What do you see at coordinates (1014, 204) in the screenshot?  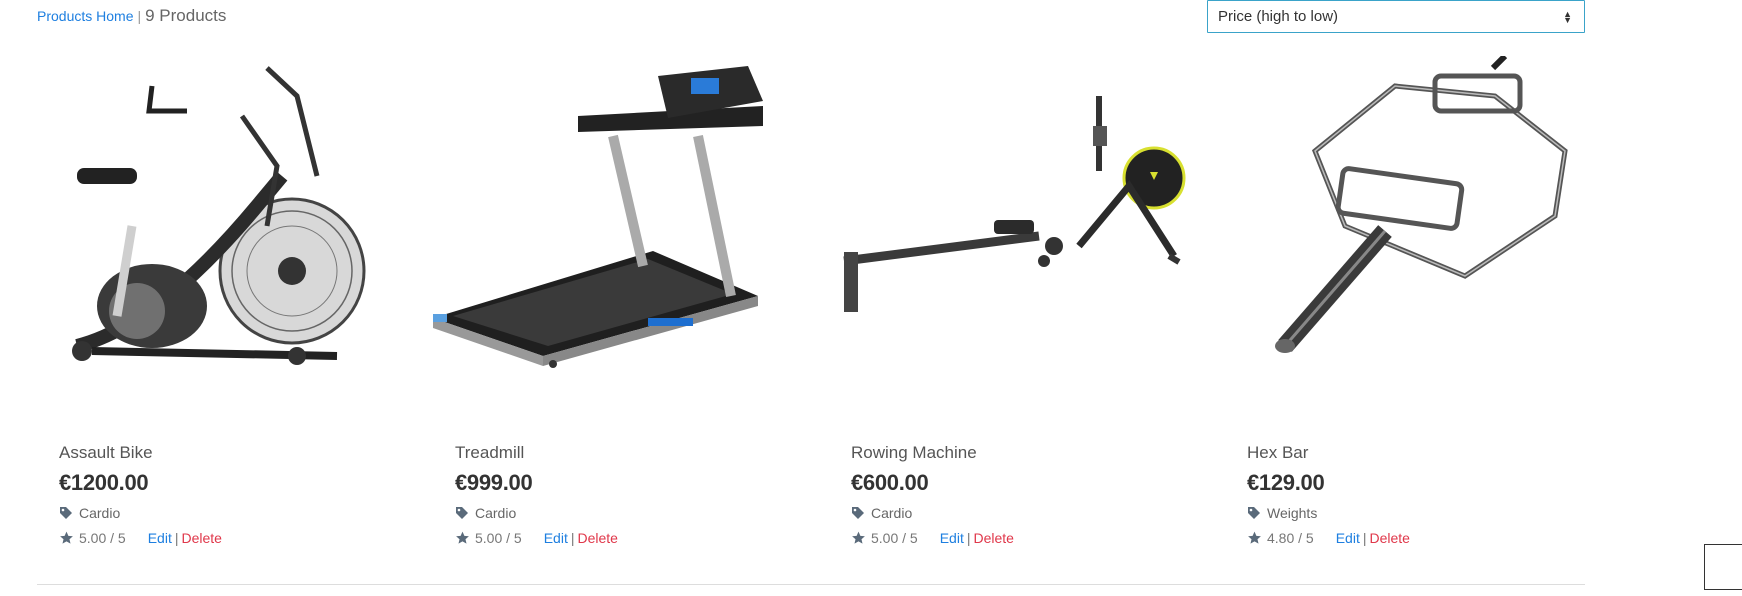 I see `rowing-machine-image` at bounding box center [1014, 204].